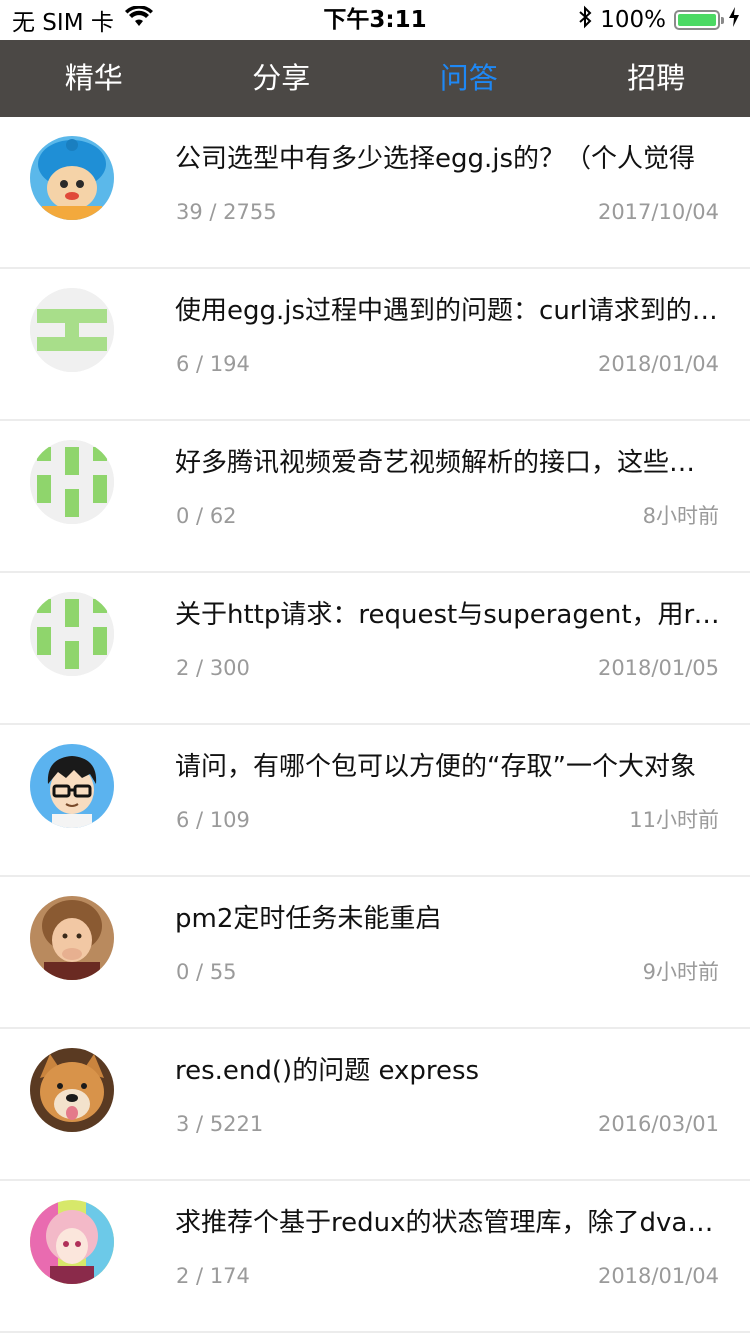  What do you see at coordinates (658, 1124) in the screenshot?
I see `post-time: 2016/03/01` at bounding box center [658, 1124].